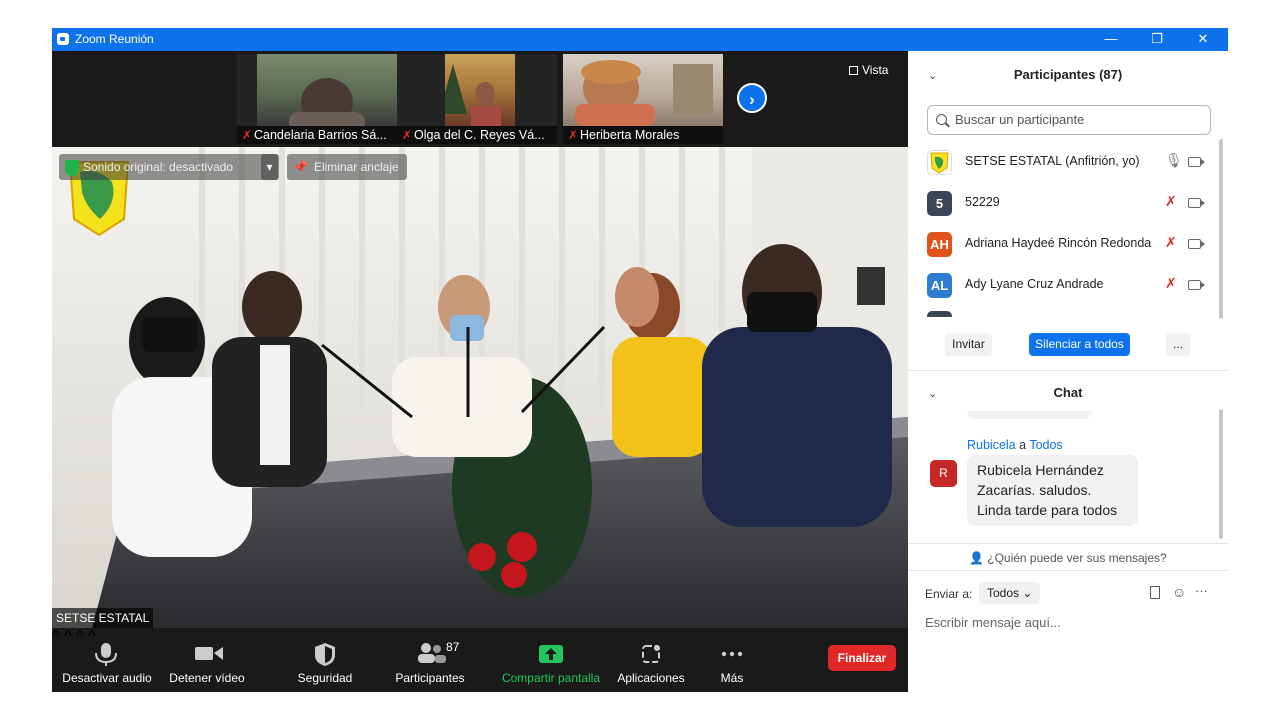  I want to click on invite-button: Invitar, so click(968, 344).